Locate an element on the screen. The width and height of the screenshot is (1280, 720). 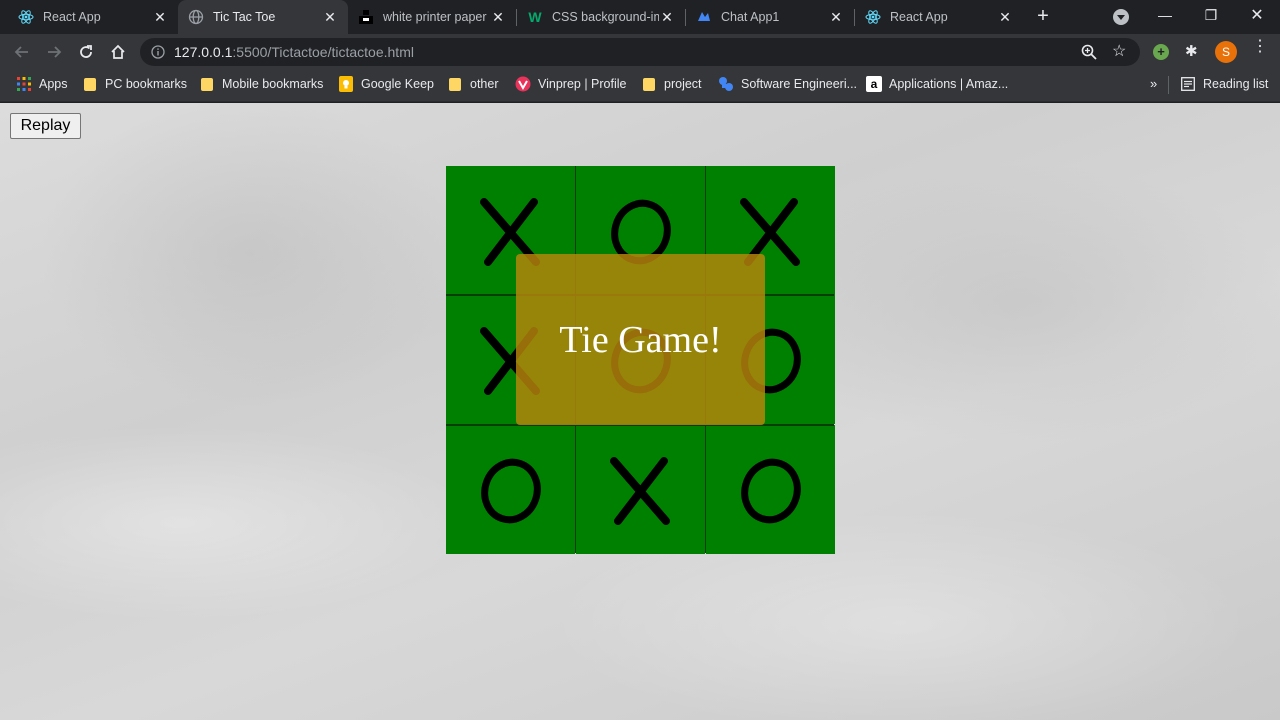
bookmark-other: other is located at coordinates (473, 84).